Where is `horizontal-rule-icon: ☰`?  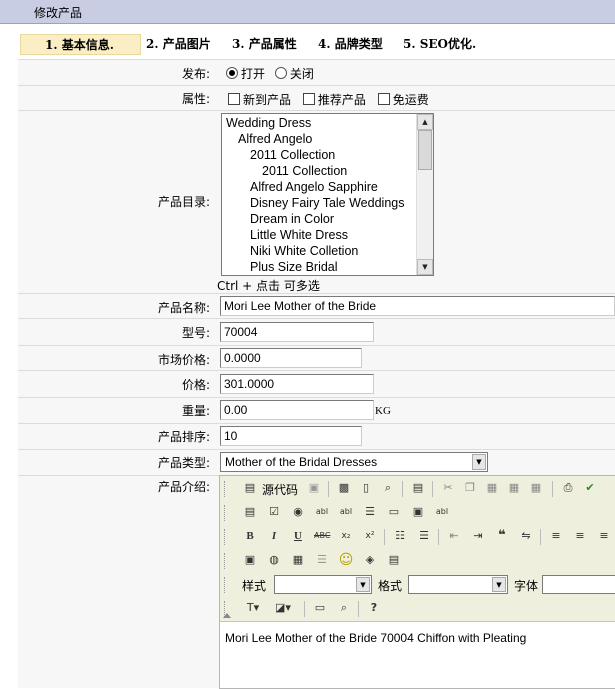 horizontal-rule-icon: ☰ is located at coordinates (322, 560).